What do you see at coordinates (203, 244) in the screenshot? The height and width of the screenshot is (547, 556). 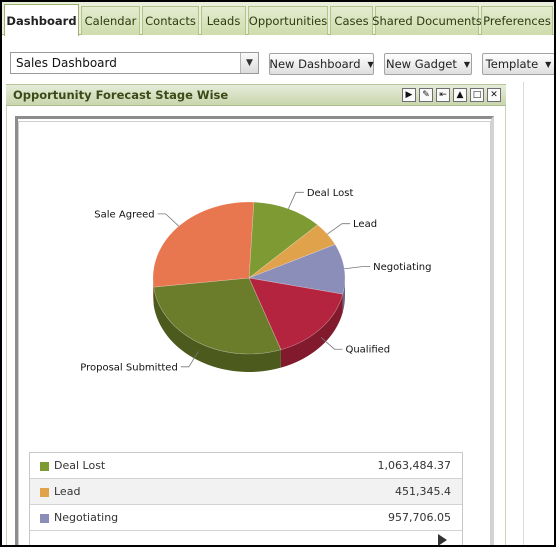 I see `pie-slice` at bounding box center [203, 244].